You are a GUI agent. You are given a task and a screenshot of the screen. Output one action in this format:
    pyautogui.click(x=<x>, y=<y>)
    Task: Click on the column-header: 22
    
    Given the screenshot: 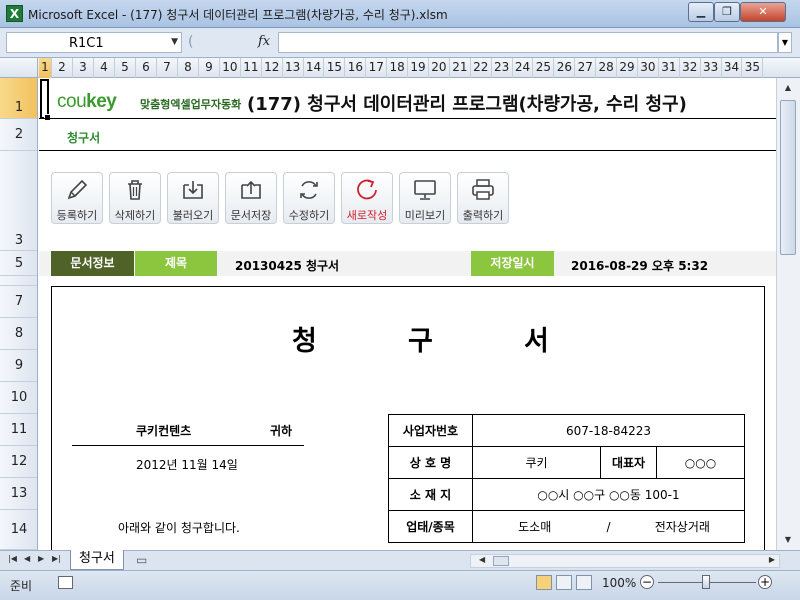 What is the action you would take?
    pyautogui.click(x=481, y=68)
    